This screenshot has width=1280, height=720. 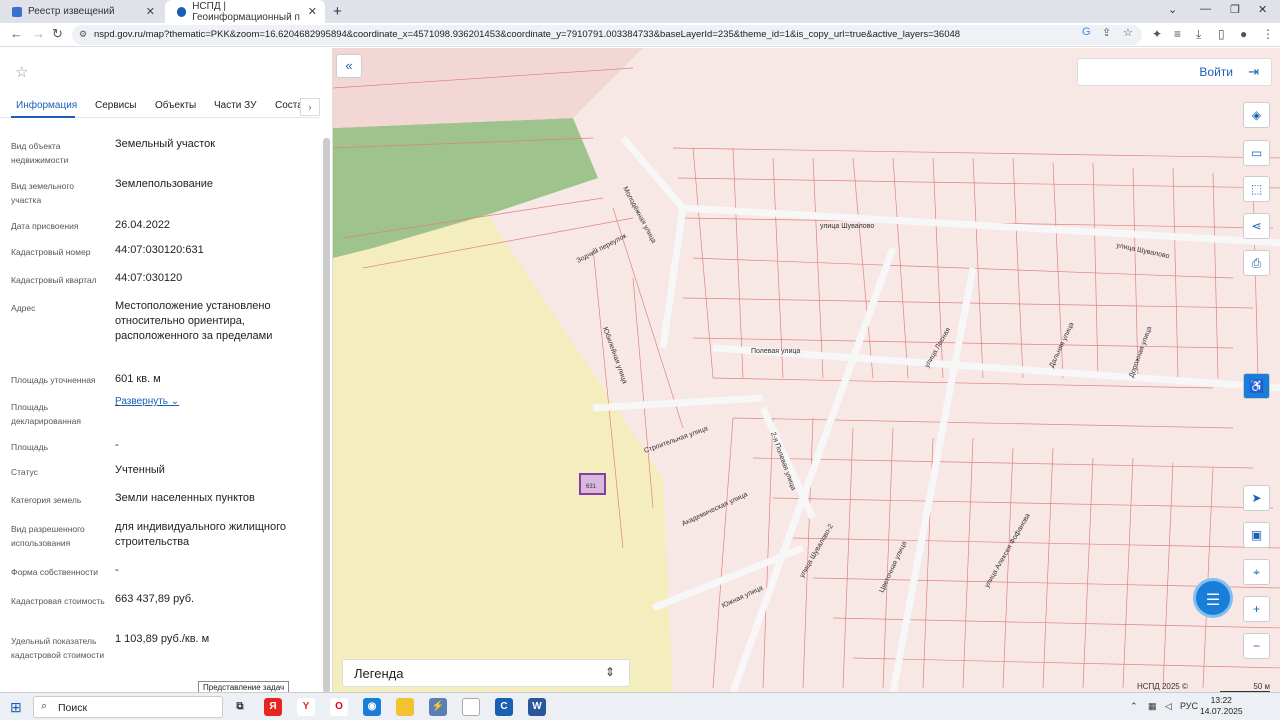 I want to click on volume-icon: ◁, so click(x=1168, y=706).